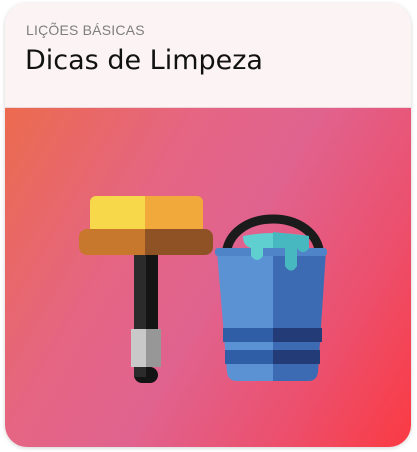 Image resolution: width=417 pixels, height=452 pixels. Describe the element at coordinates (271, 297) in the screenshot. I see `paint-bucket-icon` at that location.